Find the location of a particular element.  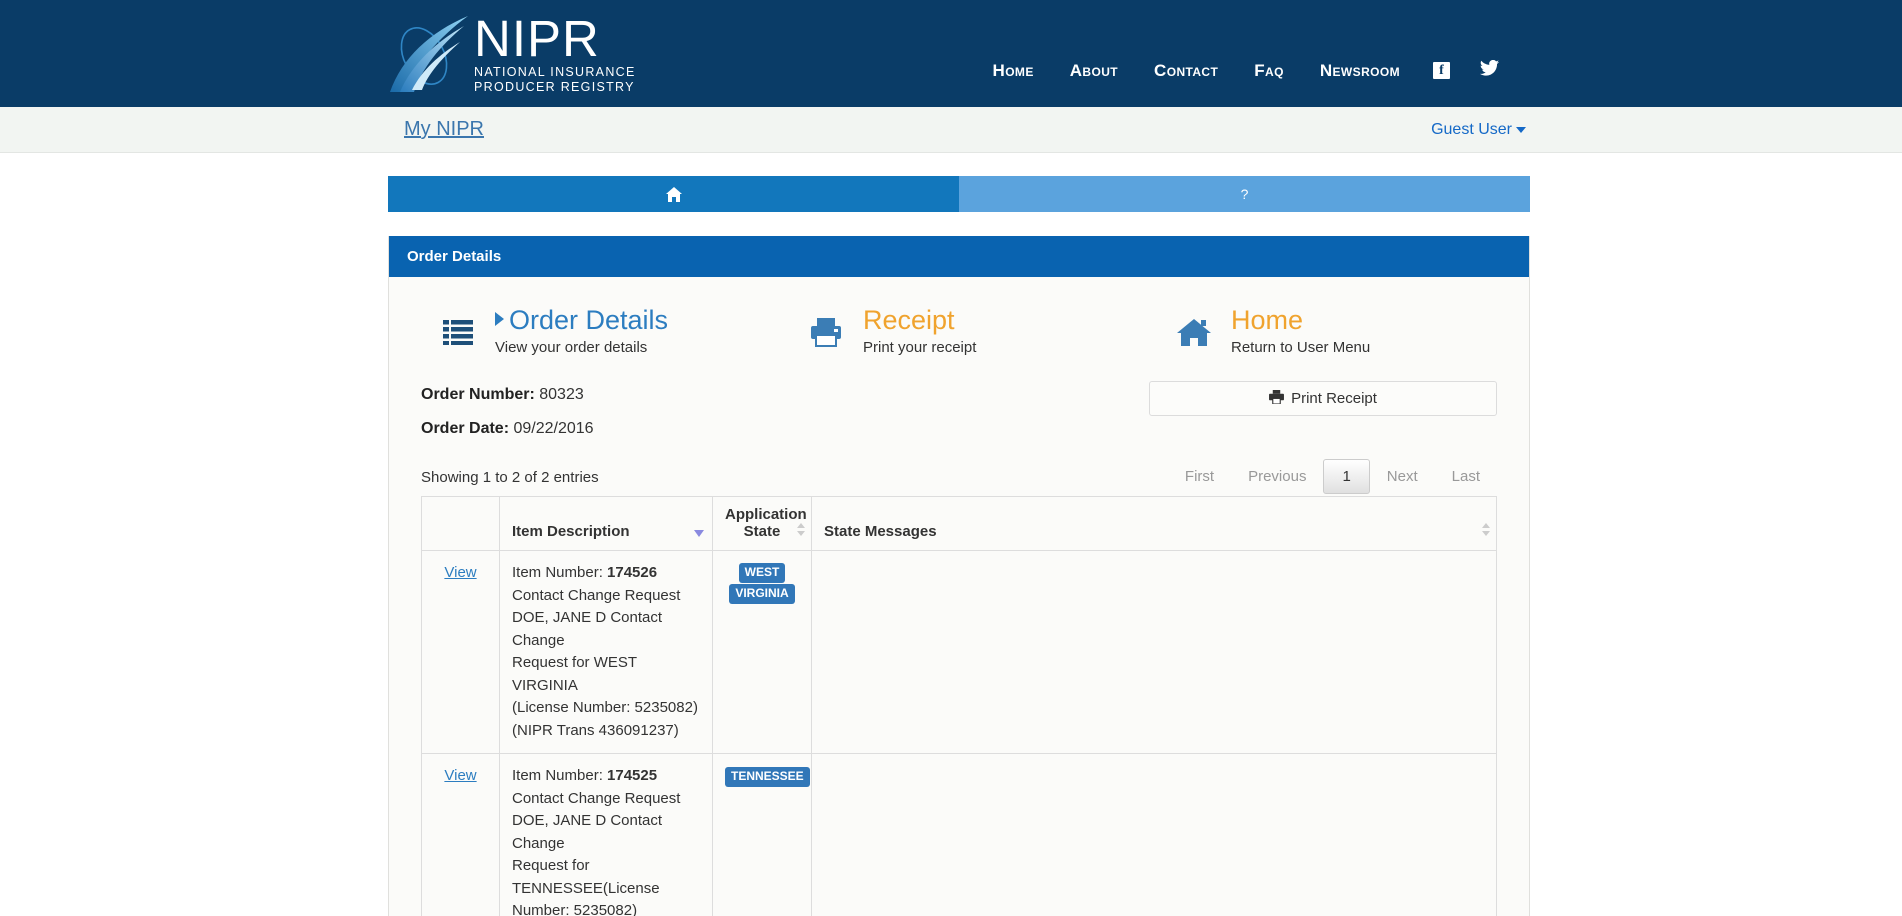

question-mark-icon: ? is located at coordinates (1244, 194).